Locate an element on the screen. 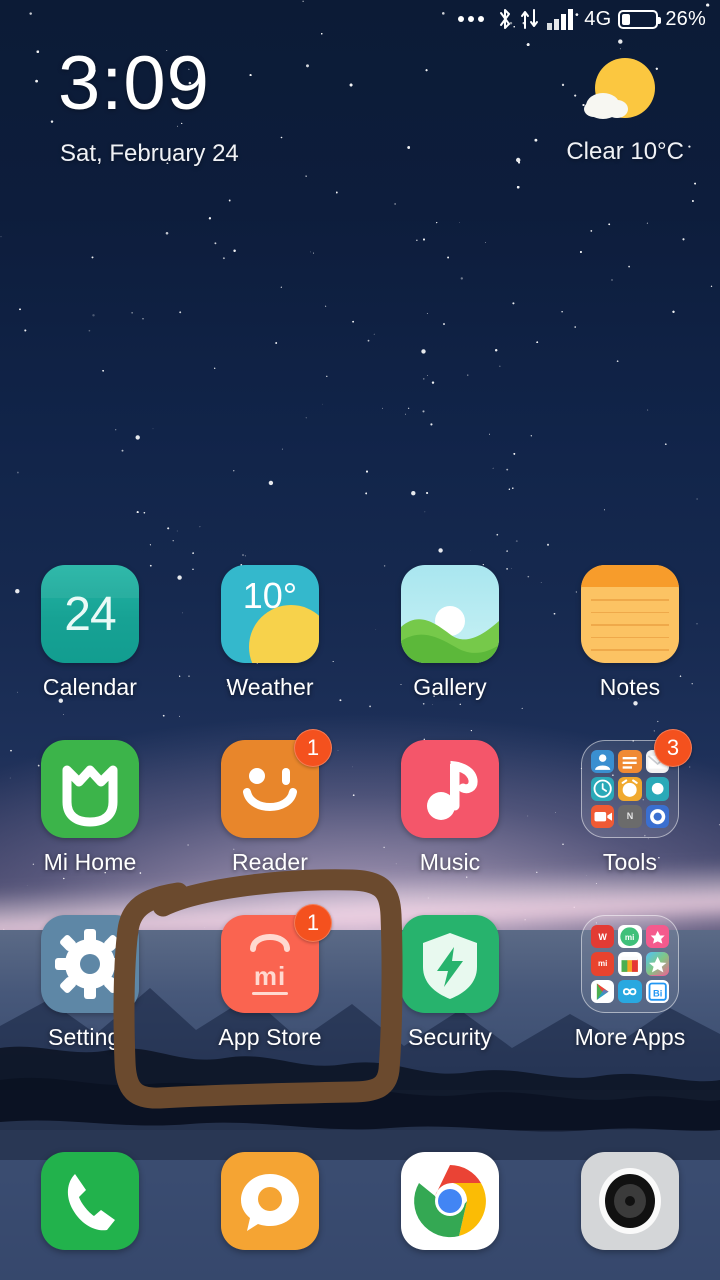 Image resolution: width=720 pixels, height=1280 pixels. app-row-1: 24 Calendar 10° Weather Gallery Notes is located at coordinates (360, 652).